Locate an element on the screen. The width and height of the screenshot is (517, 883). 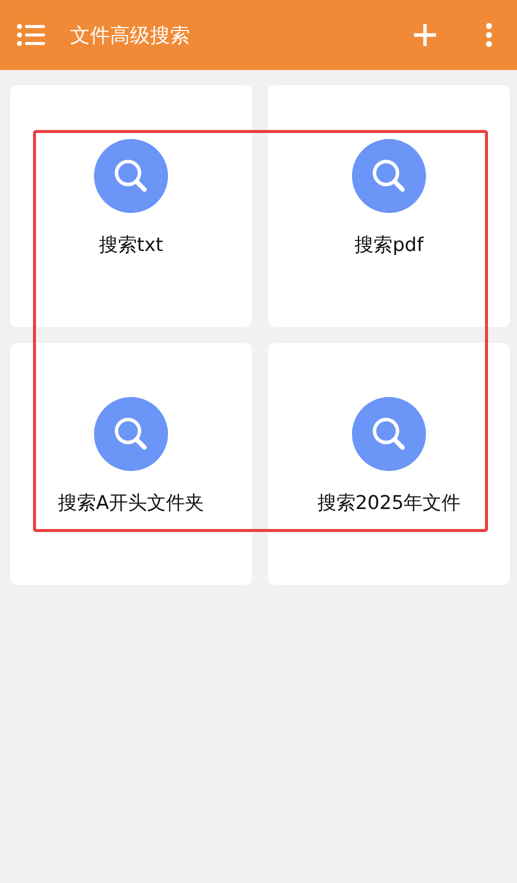
card-label: 搜索txt is located at coordinates (131, 245).